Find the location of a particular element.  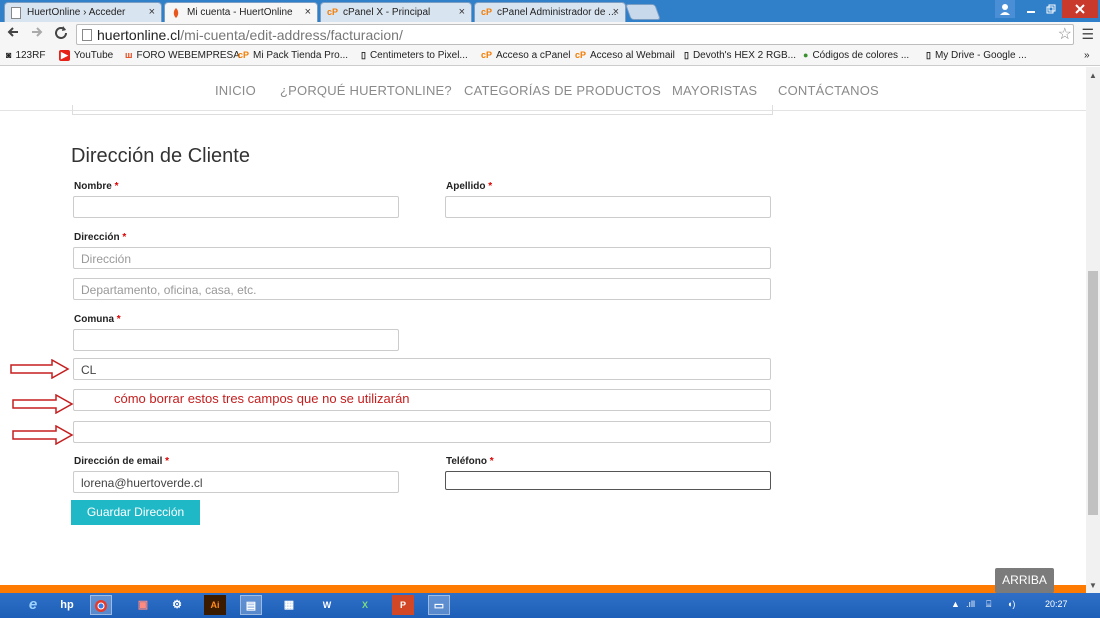

nav-contactanos: CONTÁCTANOS is located at coordinates (828, 90).